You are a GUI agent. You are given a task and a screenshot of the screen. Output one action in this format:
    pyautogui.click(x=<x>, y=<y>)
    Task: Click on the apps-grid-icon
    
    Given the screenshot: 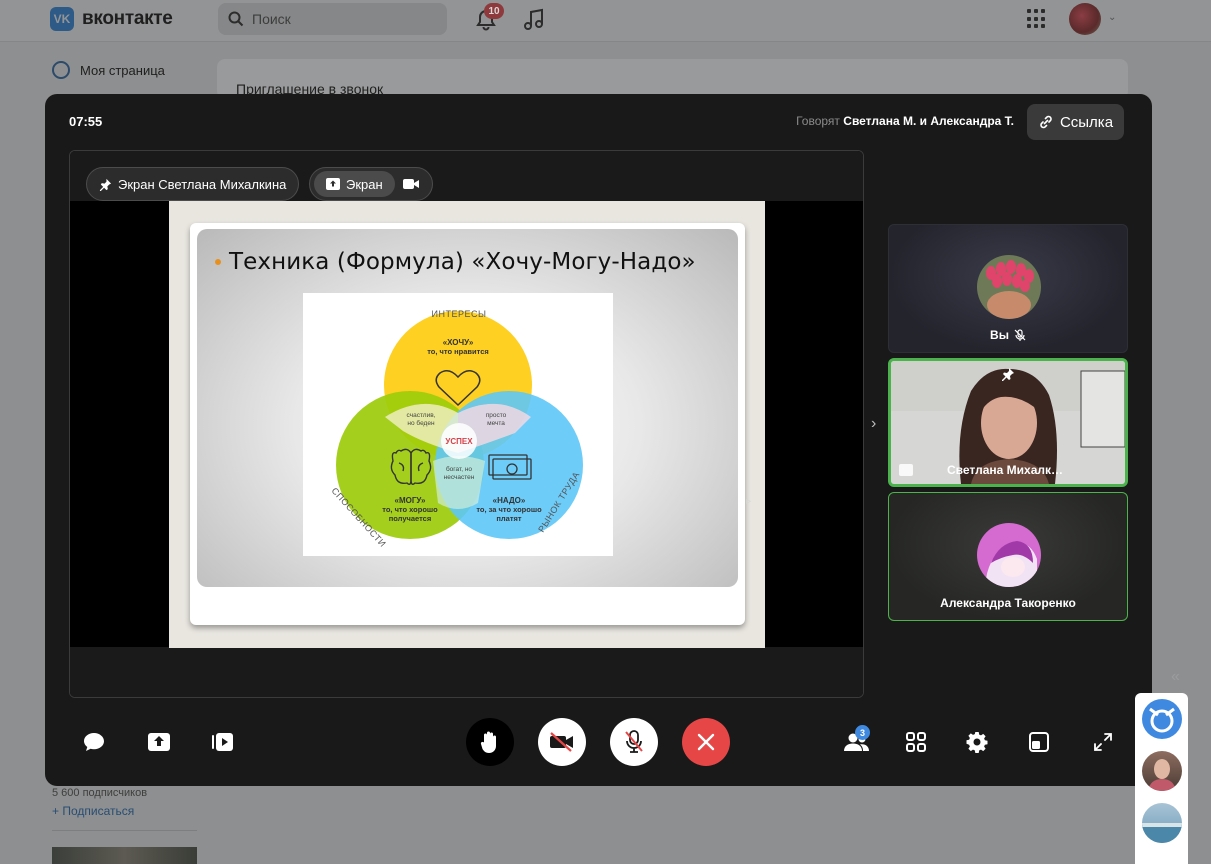 What is the action you would take?
    pyautogui.click(x=1037, y=19)
    